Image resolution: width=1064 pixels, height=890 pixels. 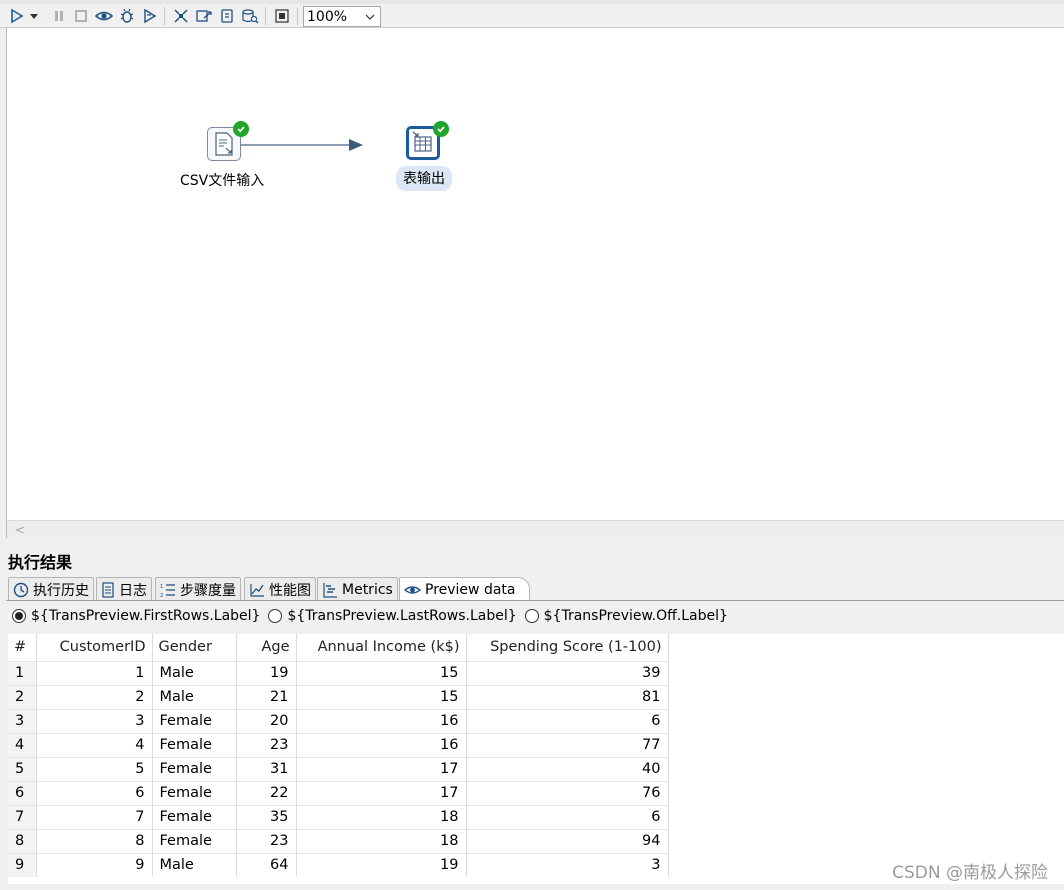 I want to click on cell-spending-score: 39, so click(x=567, y=672).